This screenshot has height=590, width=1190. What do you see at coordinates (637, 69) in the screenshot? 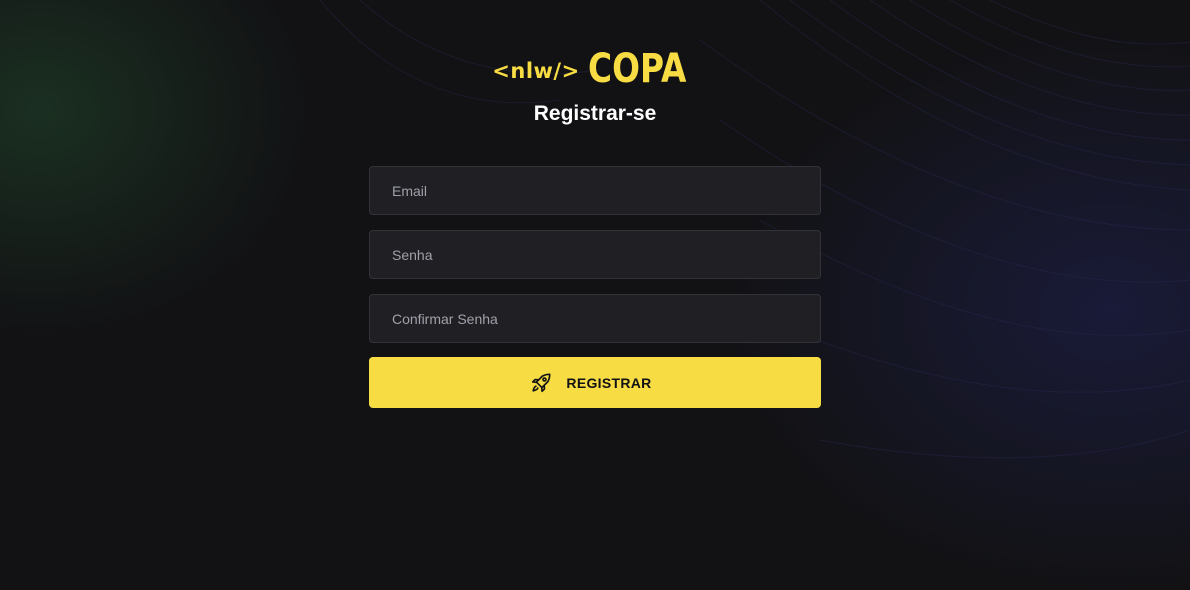
I see `logo-name-text: COPA` at bounding box center [637, 69].